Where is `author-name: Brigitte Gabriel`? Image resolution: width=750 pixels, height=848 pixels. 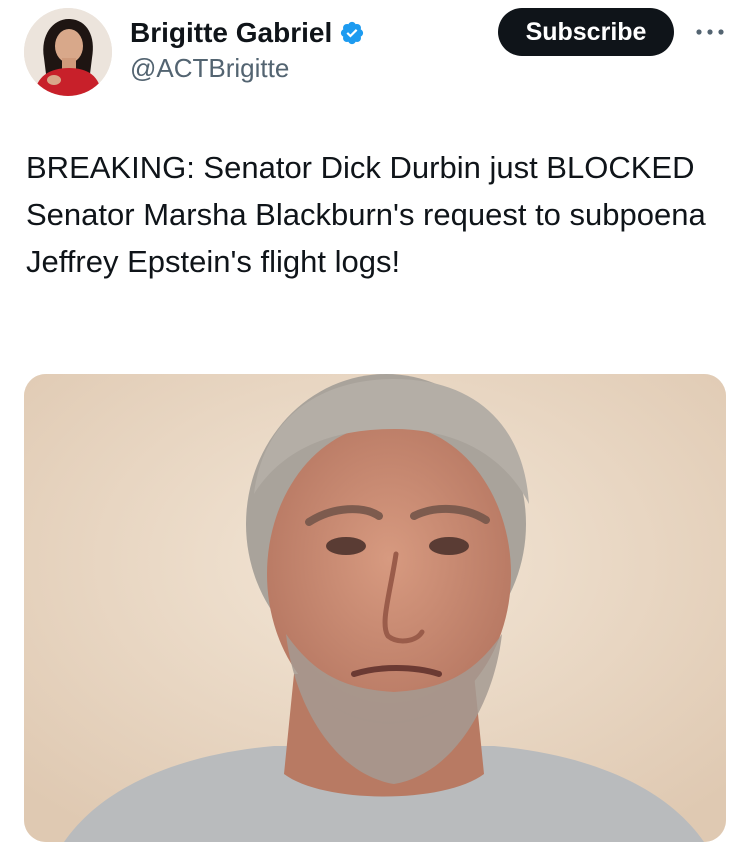
author-name: Brigitte Gabriel is located at coordinates (231, 33).